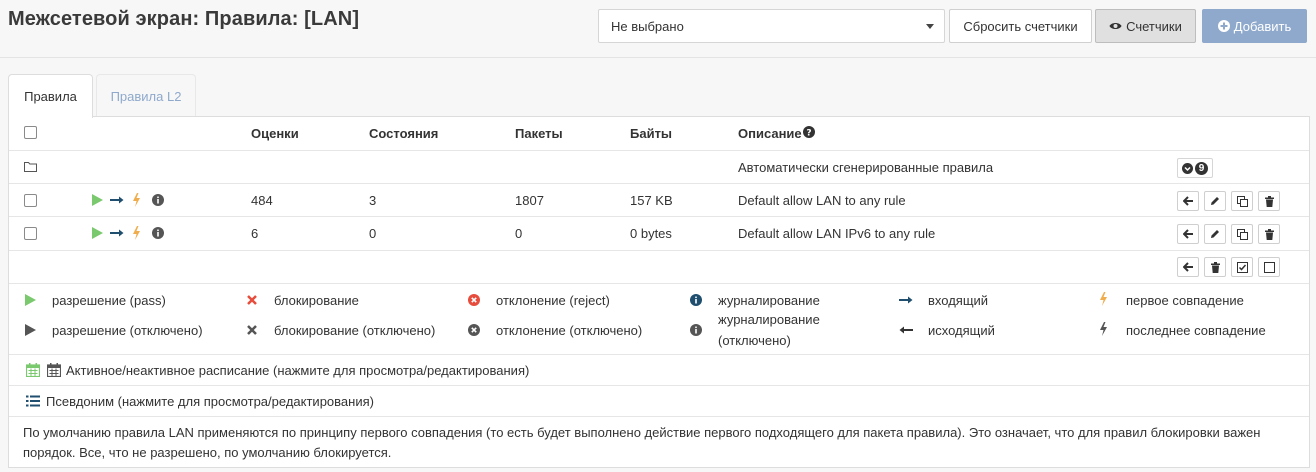 This screenshot has width=1316, height=472. What do you see at coordinates (30, 330) in the screenshot?
I see `pass-disabled-icon` at bounding box center [30, 330].